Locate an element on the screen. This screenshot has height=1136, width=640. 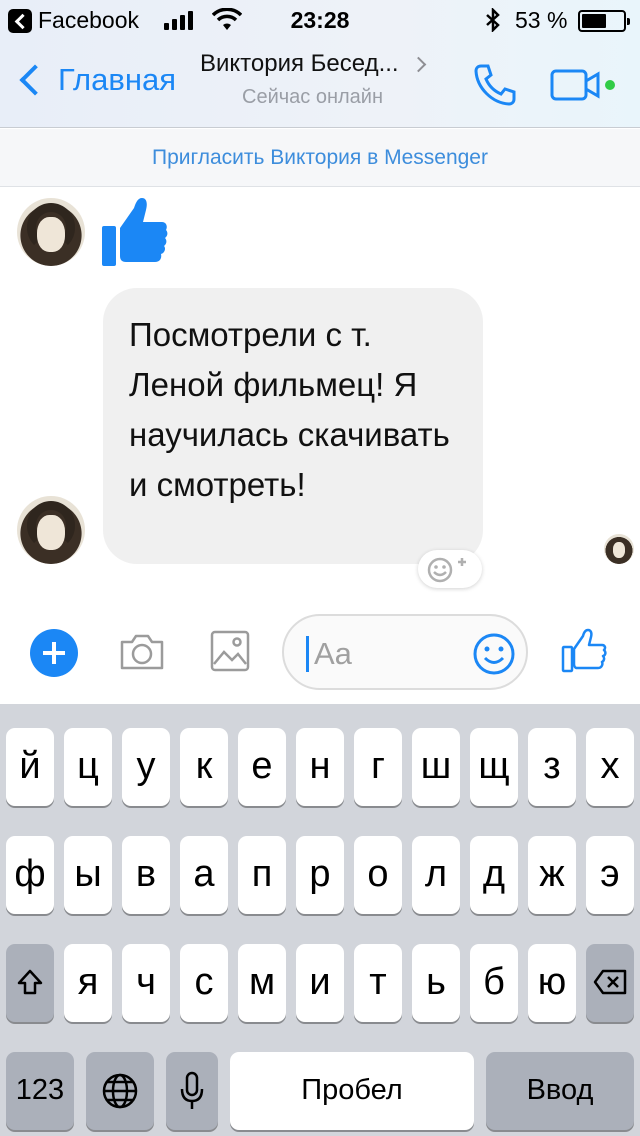
thumbs-up-icon is located at coordinates (135, 232).